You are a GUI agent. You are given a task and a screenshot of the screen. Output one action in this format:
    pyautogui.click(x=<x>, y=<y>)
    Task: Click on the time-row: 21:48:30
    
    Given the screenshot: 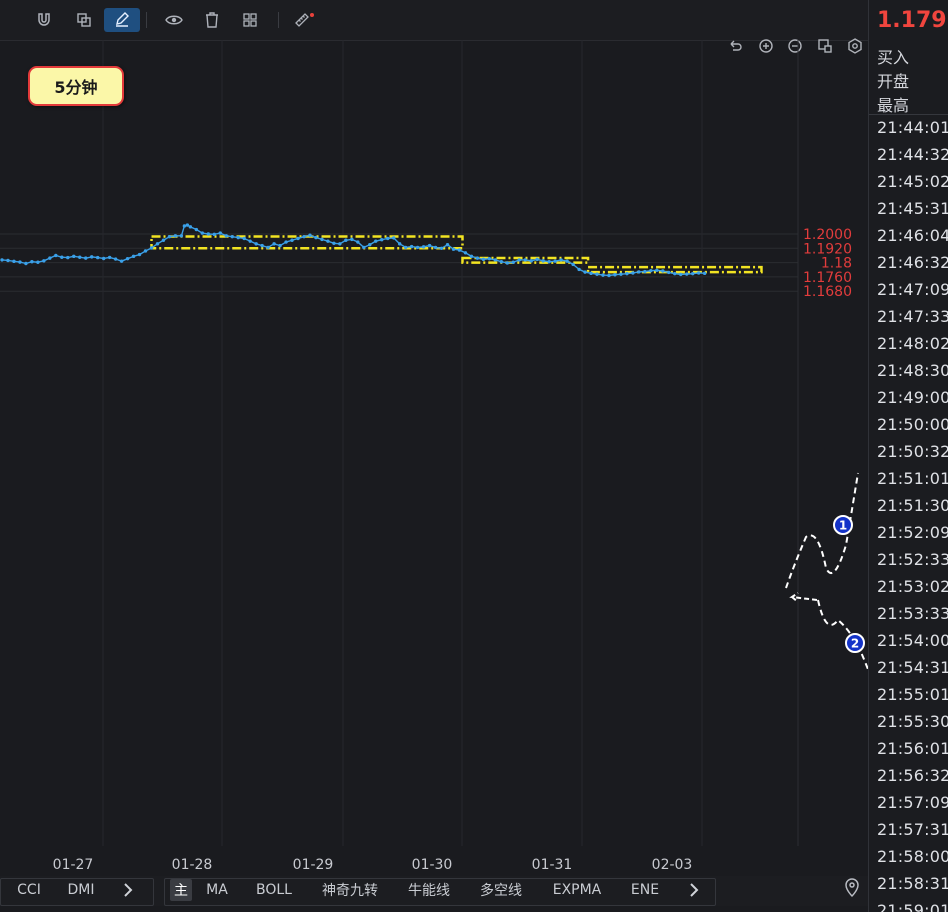 What is the action you would take?
    pyautogui.click(x=912, y=370)
    